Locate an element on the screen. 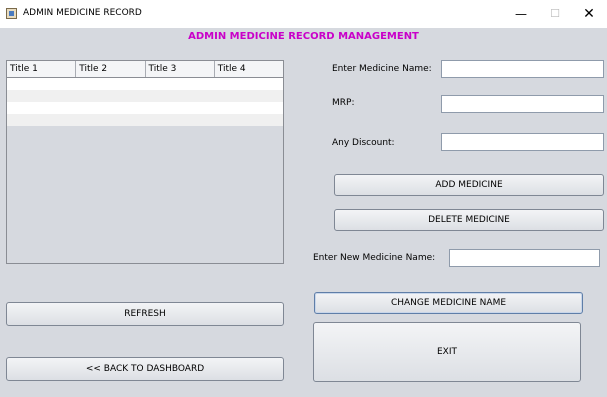 This screenshot has height=397, width=607. discount-label: Any Discount: is located at coordinates (363, 143).